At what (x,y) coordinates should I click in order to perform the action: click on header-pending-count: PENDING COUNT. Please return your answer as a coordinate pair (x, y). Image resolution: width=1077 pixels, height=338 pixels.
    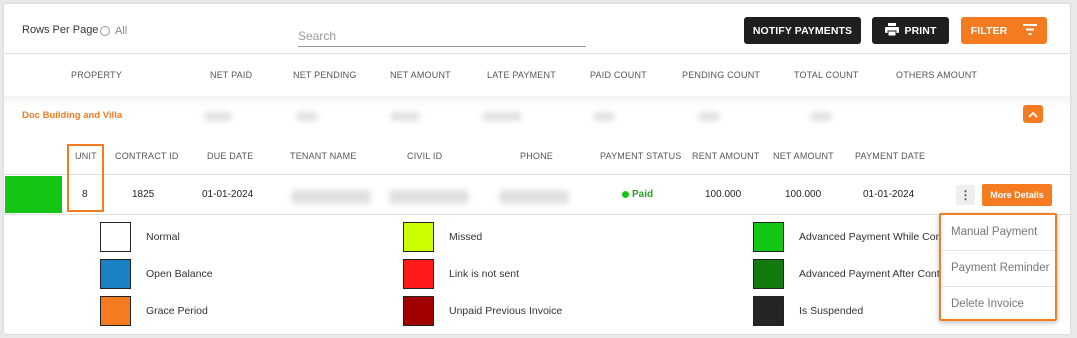
    Looking at the image, I should click on (721, 75).